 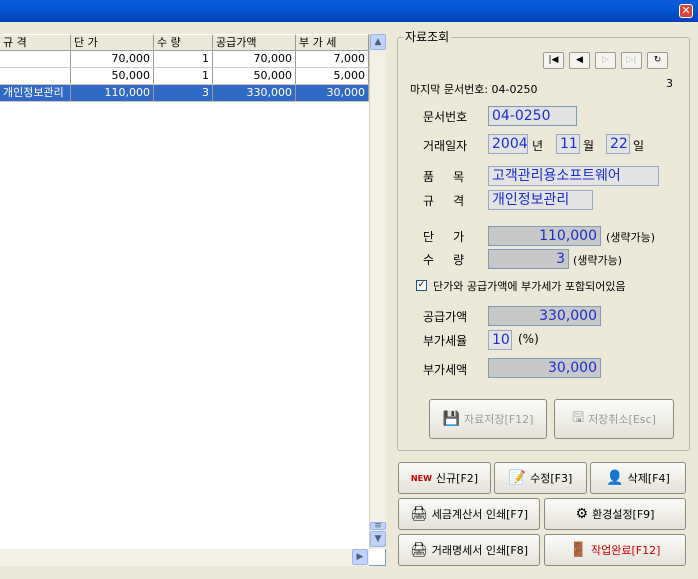 What do you see at coordinates (112, 59) in the screenshot?
I see `cell-price: 70,000` at bounding box center [112, 59].